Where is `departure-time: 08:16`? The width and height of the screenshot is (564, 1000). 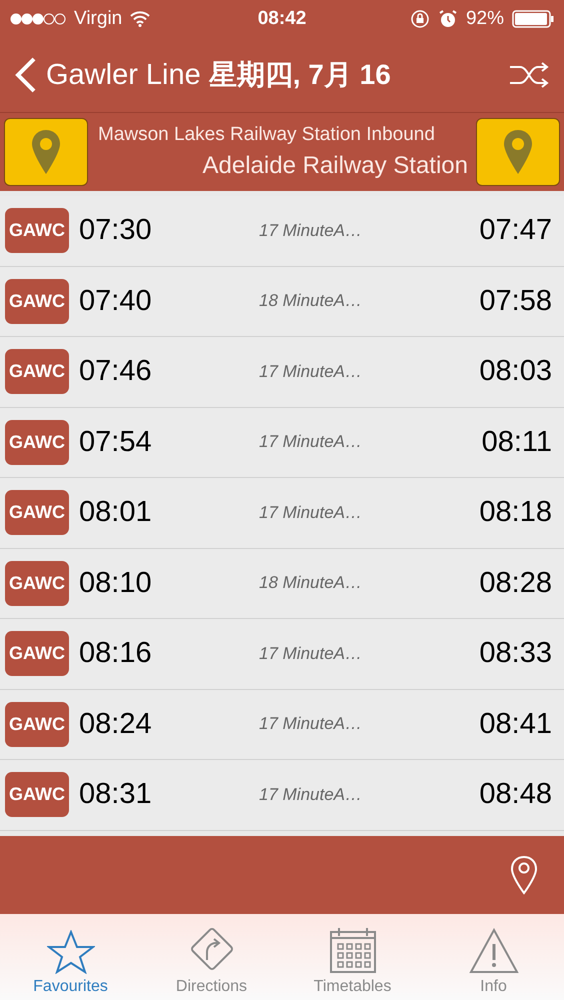 departure-time: 08:16 is located at coordinates (116, 653).